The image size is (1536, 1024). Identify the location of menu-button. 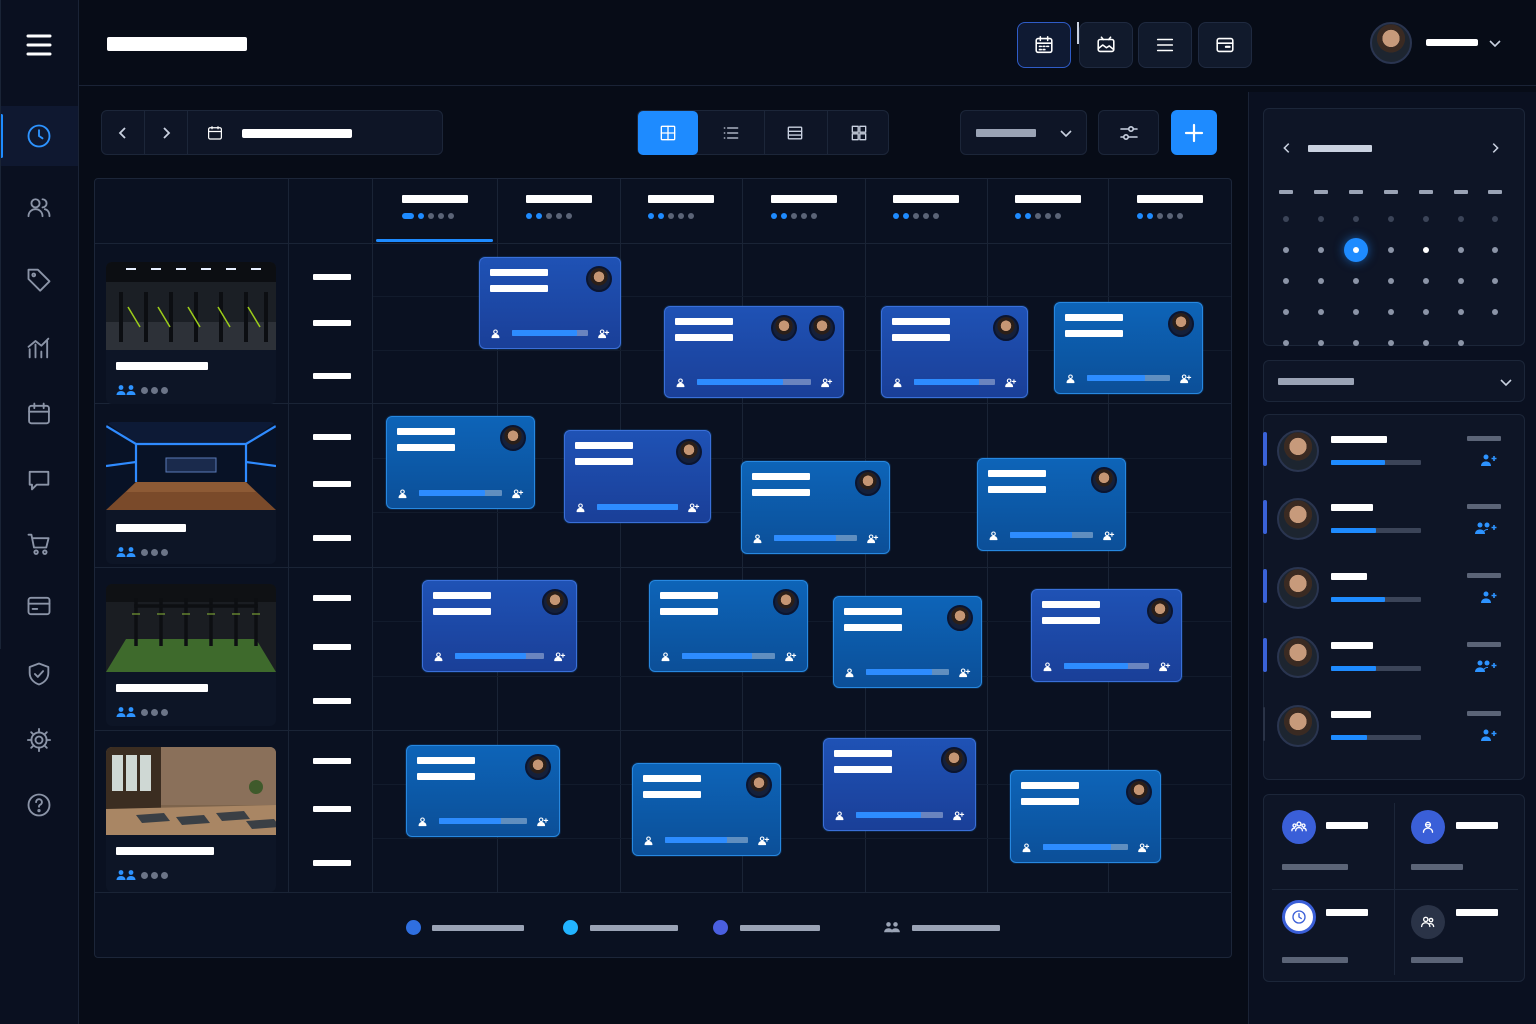
(39, 45).